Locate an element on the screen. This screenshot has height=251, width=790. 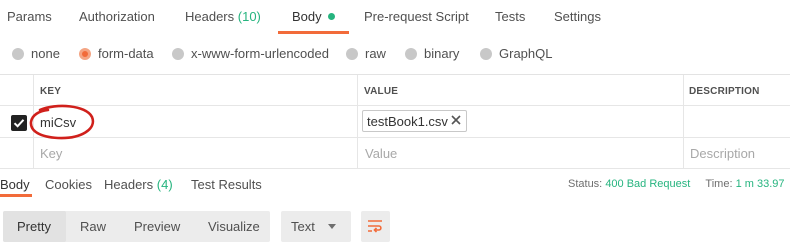
chevron-down-icon is located at coordinates (332, 226).